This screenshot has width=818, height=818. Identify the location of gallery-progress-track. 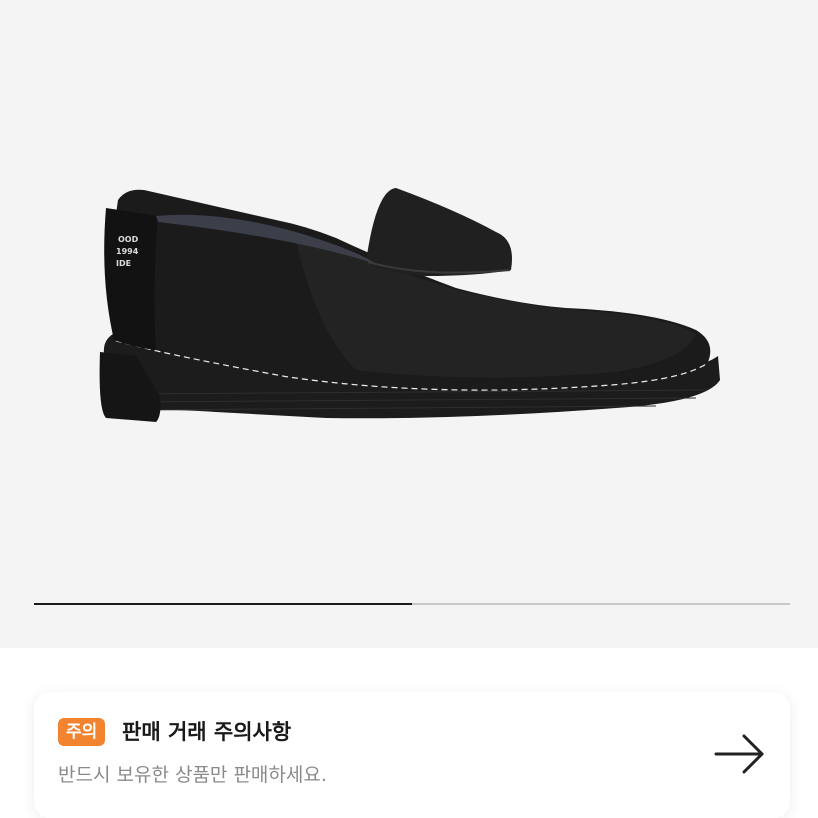
(412, 604).